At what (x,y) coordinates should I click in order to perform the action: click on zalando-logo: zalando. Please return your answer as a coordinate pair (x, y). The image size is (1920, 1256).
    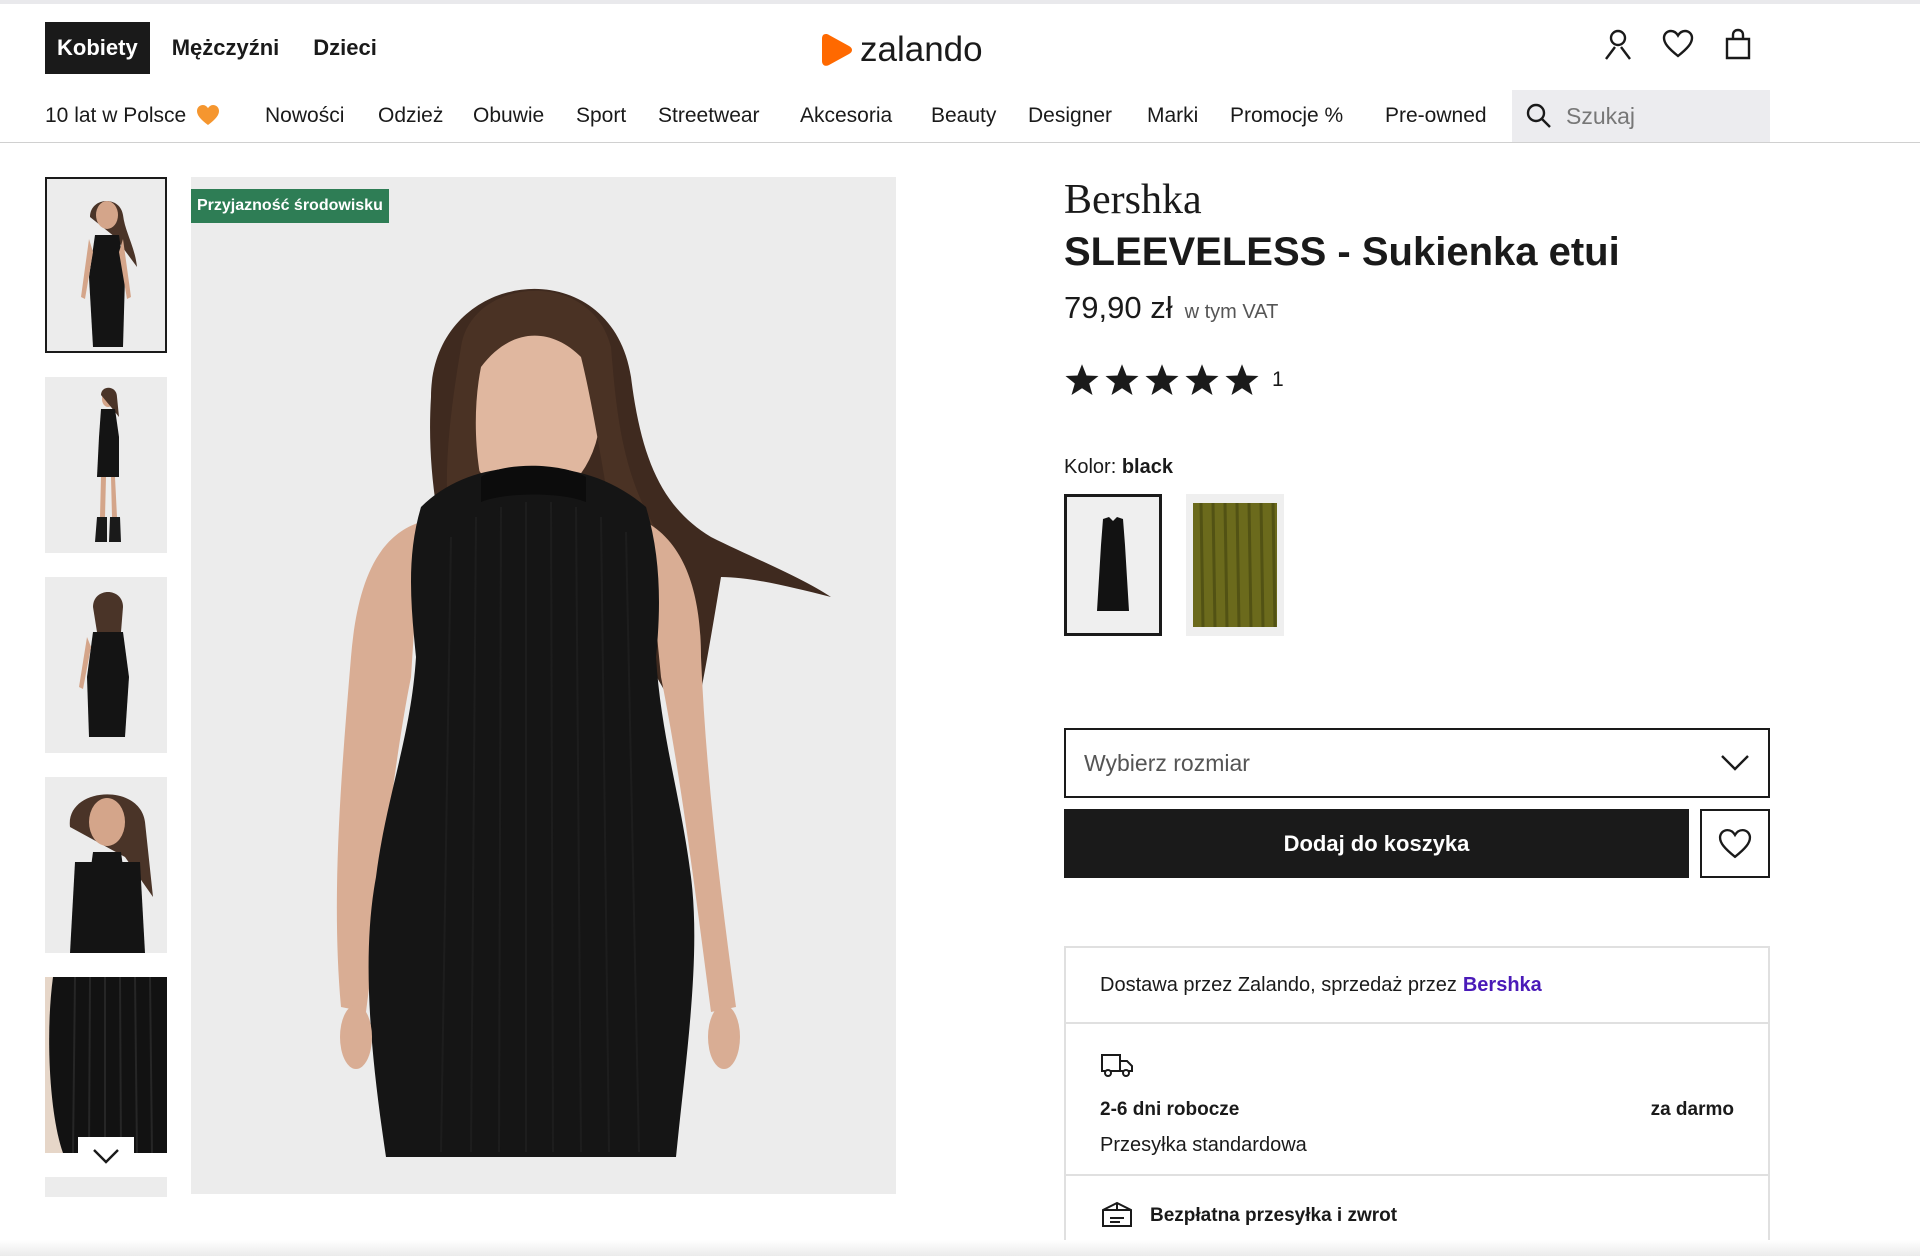
    Looking at the image, I should click on (901, 50).